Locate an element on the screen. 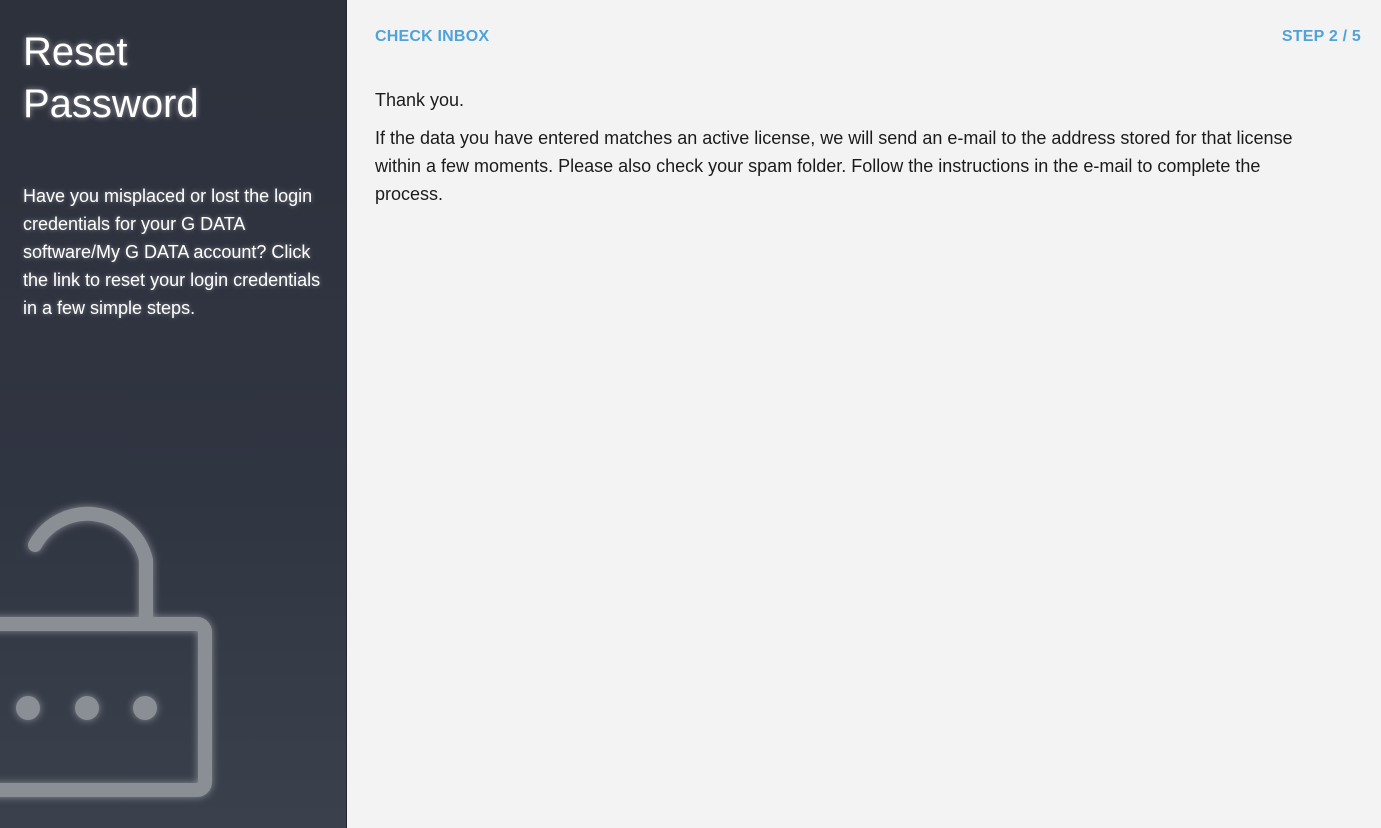  step-counter: STEP 2 / 5 is located at coordinates (1321, 36).